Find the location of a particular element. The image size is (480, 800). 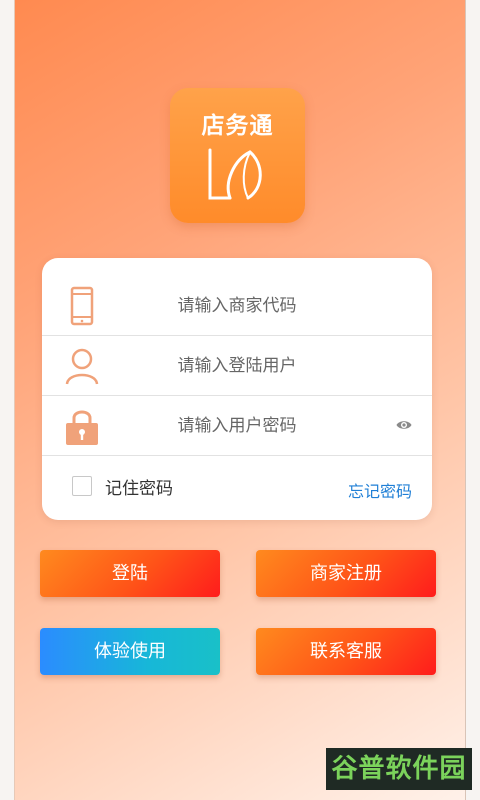

password-input: 请输入用户密码 is located at coordinates (237, 426).